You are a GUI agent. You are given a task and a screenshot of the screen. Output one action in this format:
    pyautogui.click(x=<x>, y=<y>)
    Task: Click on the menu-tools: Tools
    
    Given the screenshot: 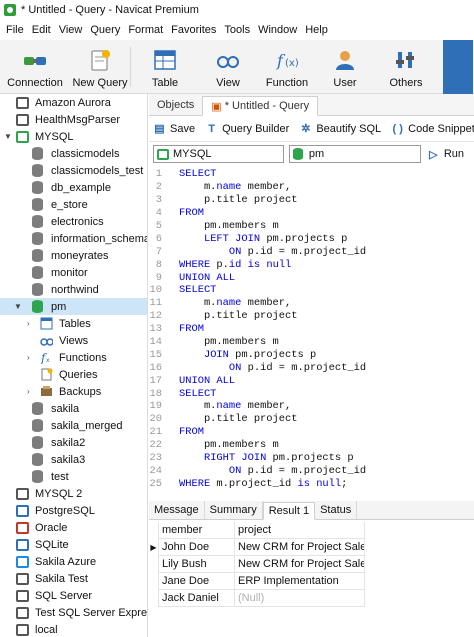 What is the action you would take?
    pyautogui.click(x=237, y=30)
    